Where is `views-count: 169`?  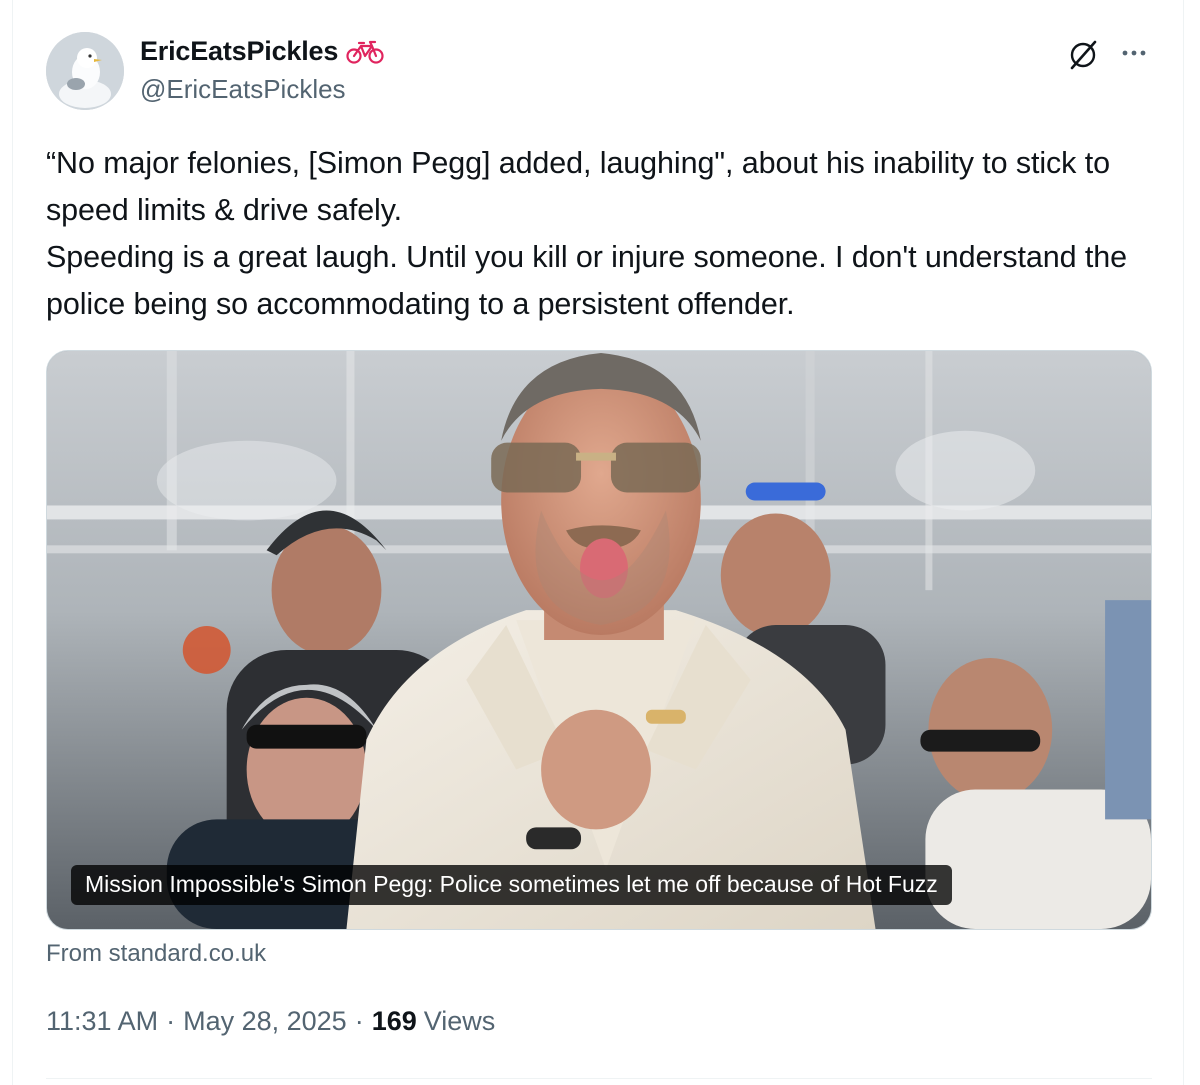
views-count: 169 is located at coordinates (394, 1021).